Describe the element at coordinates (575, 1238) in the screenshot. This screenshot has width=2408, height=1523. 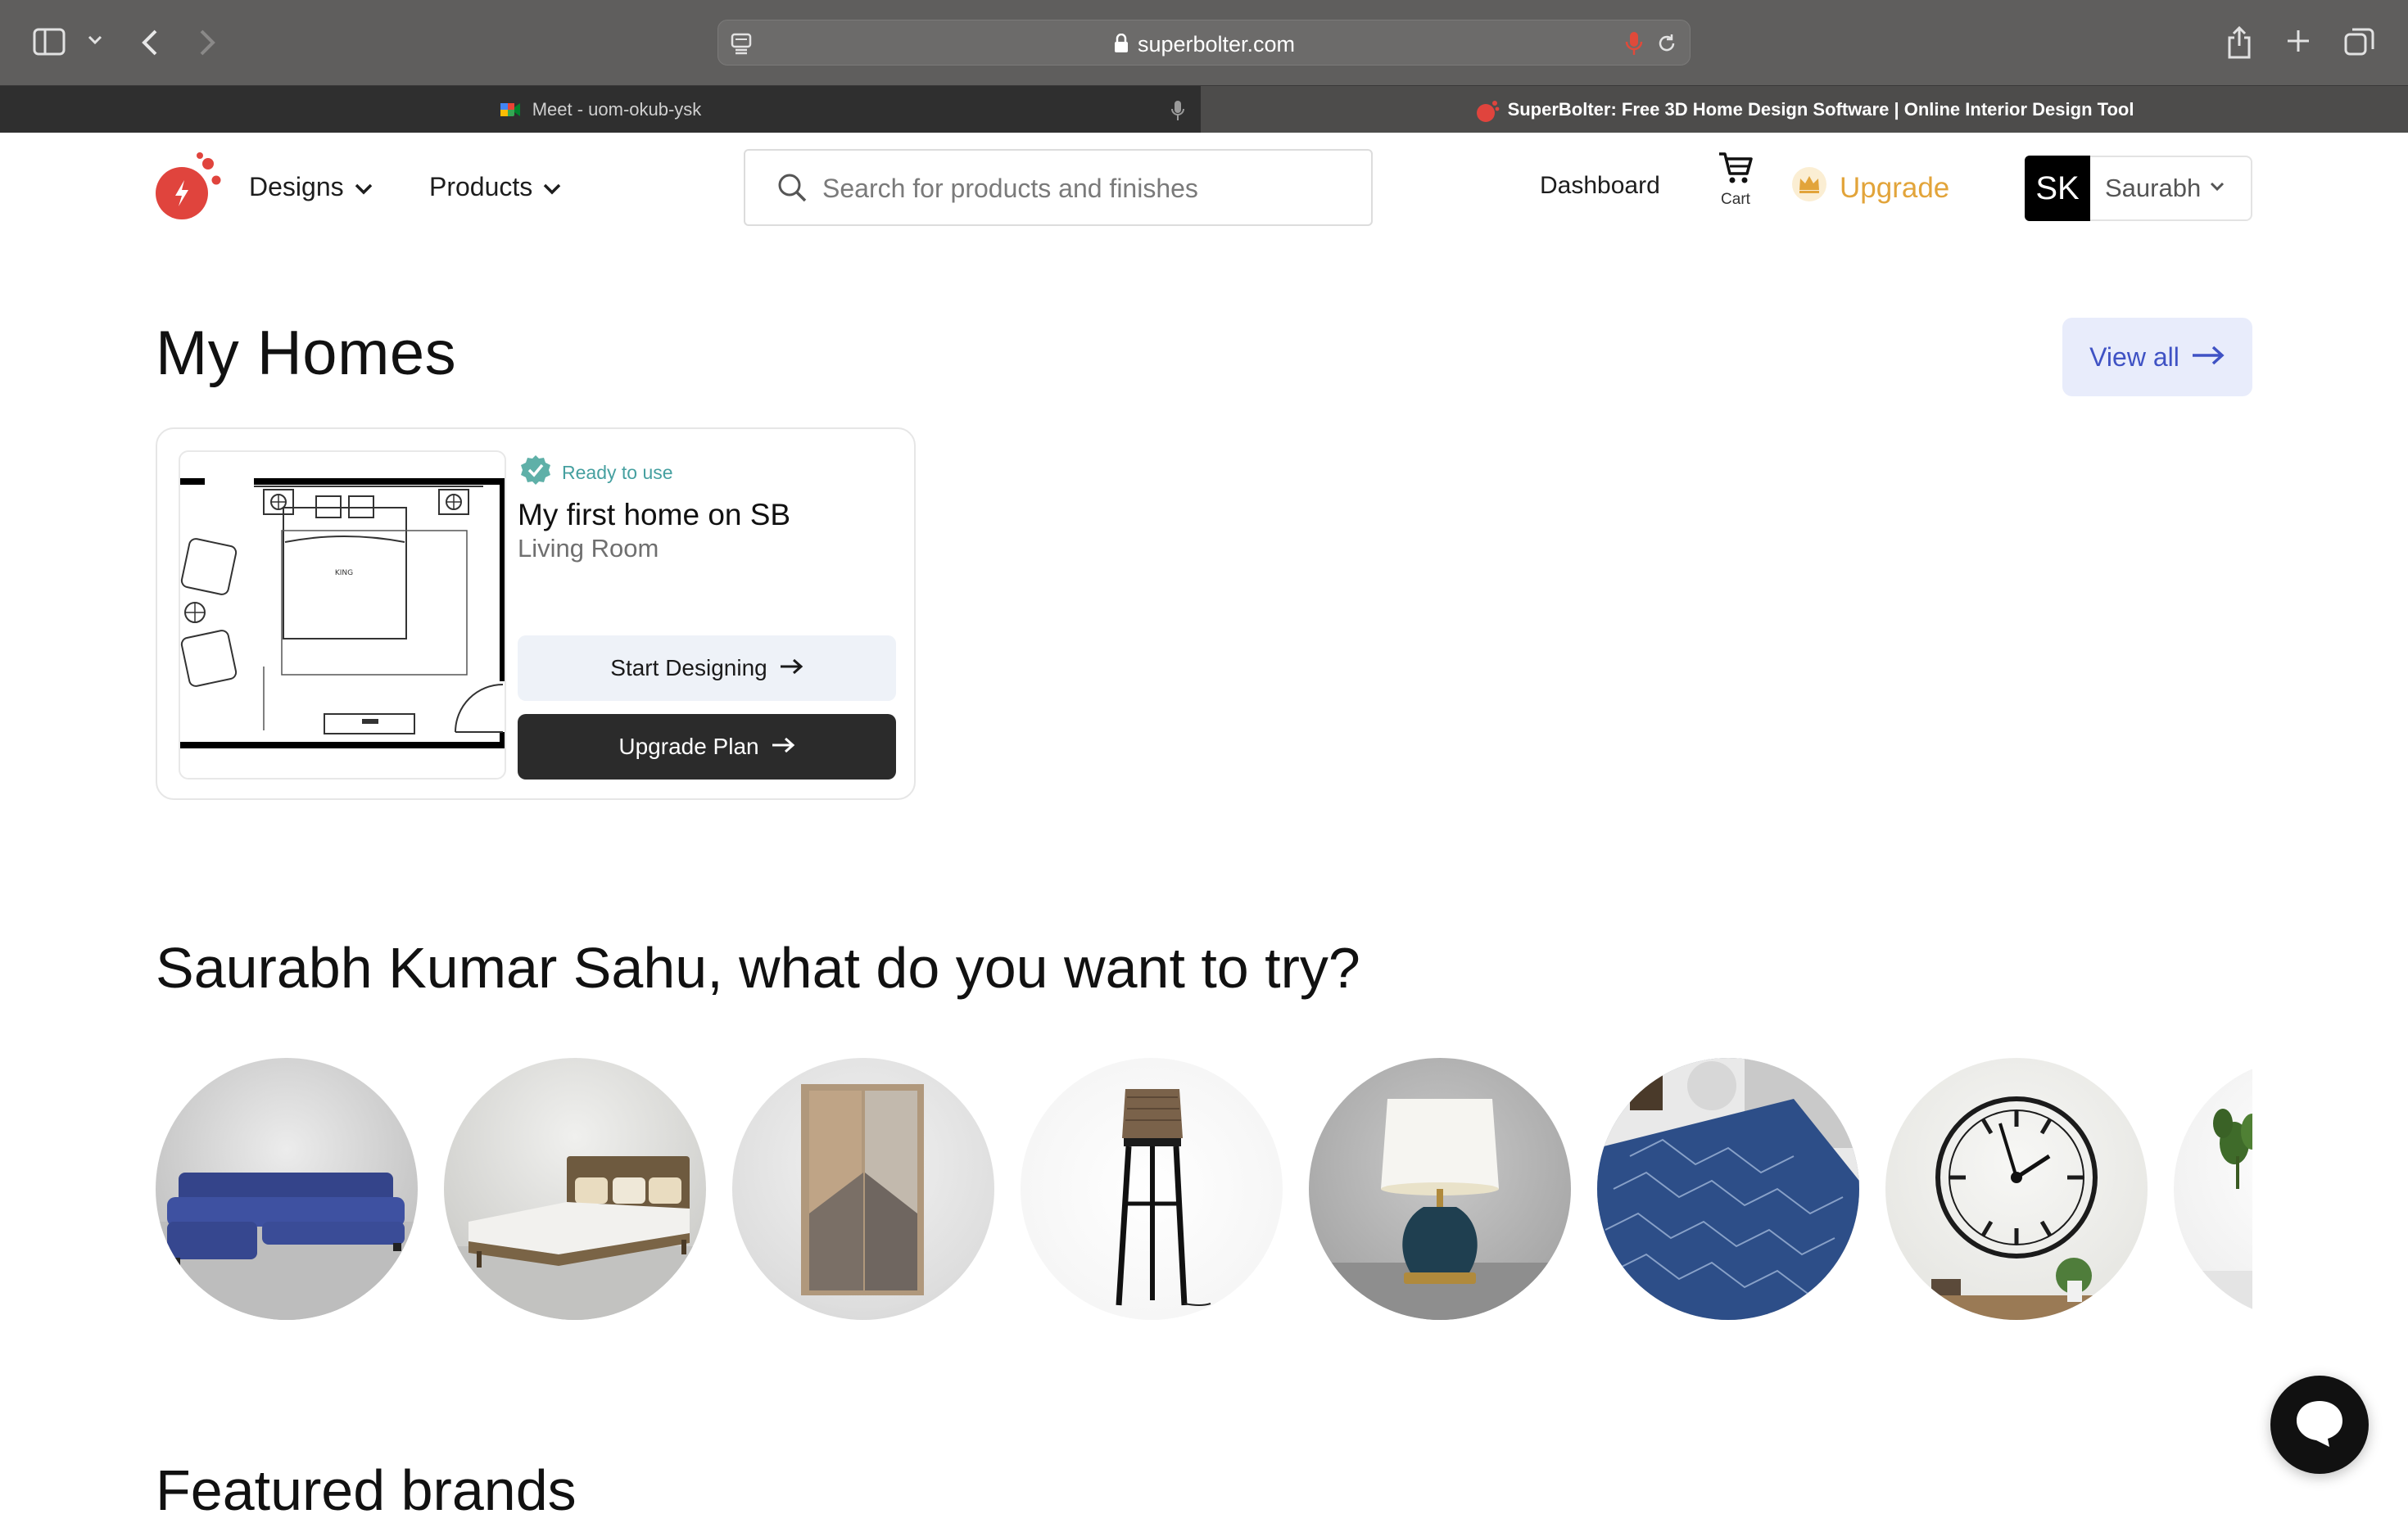
I see `bed-icon` at that location.